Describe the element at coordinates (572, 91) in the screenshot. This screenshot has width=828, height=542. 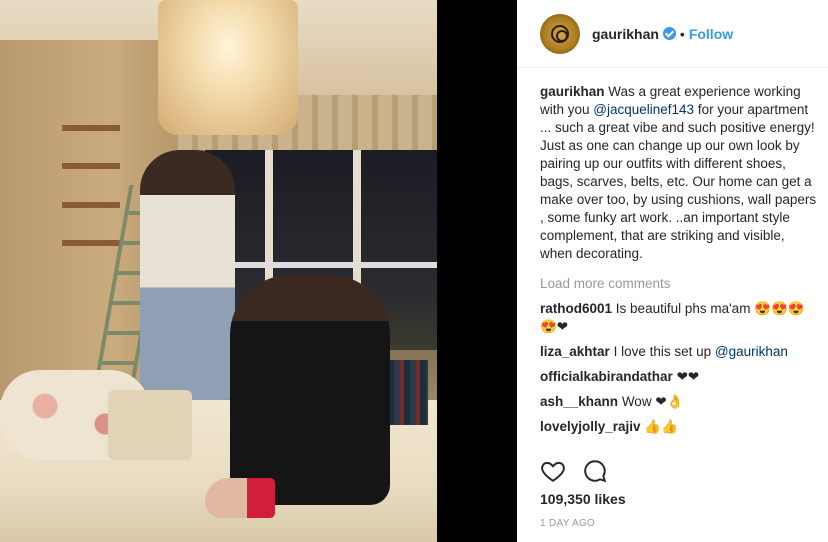
I see `caption-username: gaurikhan` at that location.